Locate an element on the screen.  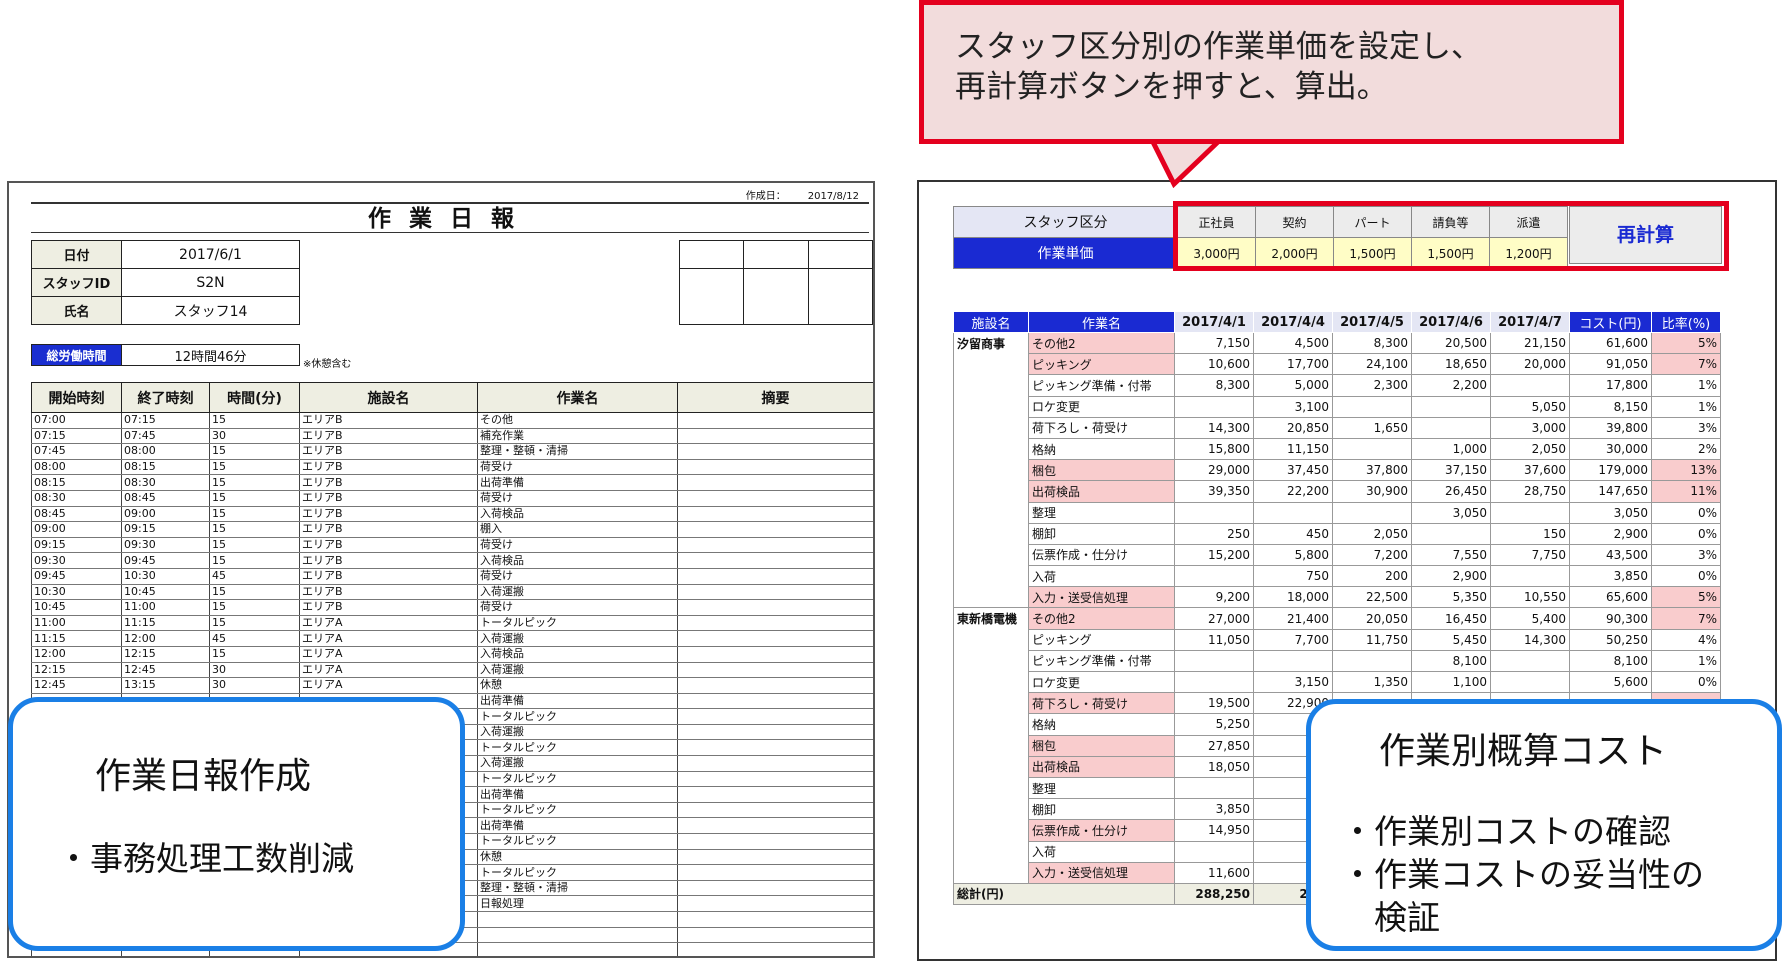
cost-cell: 91,050 is located at coordinates (1610, 364).